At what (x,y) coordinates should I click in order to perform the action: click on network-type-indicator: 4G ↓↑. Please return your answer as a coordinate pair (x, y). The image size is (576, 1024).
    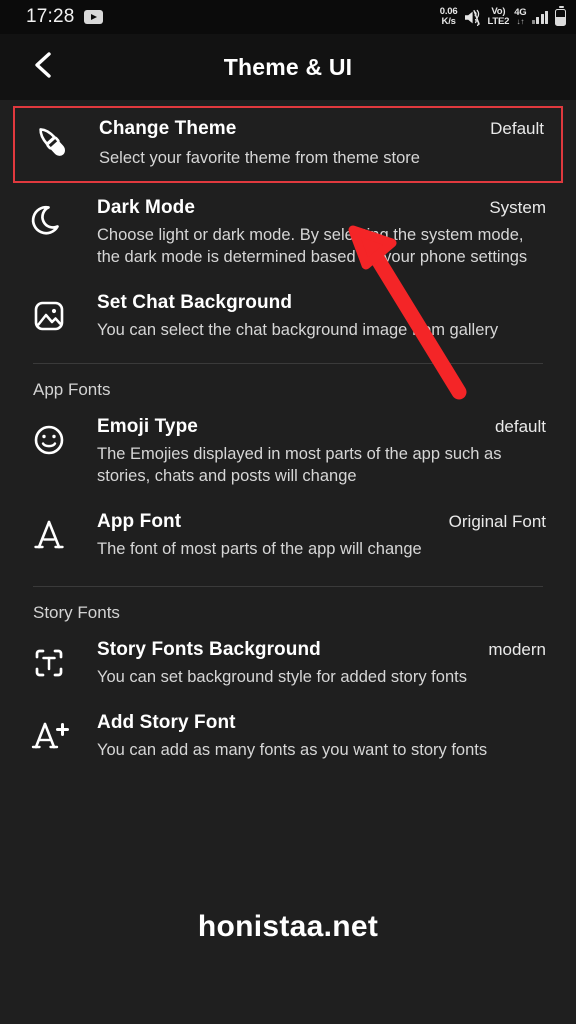
    Looking at the image, I should click on (520, 17).